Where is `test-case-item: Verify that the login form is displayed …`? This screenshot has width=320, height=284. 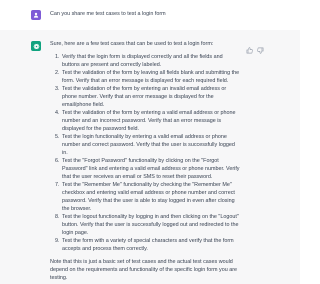 test-case-item: Verify that the login form is displayed … is located at coordinates (150, 62).